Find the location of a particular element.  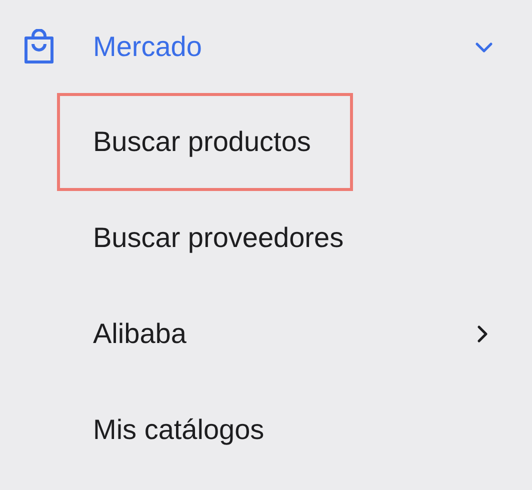

chevron-icon is located at coordinates (484, 47).